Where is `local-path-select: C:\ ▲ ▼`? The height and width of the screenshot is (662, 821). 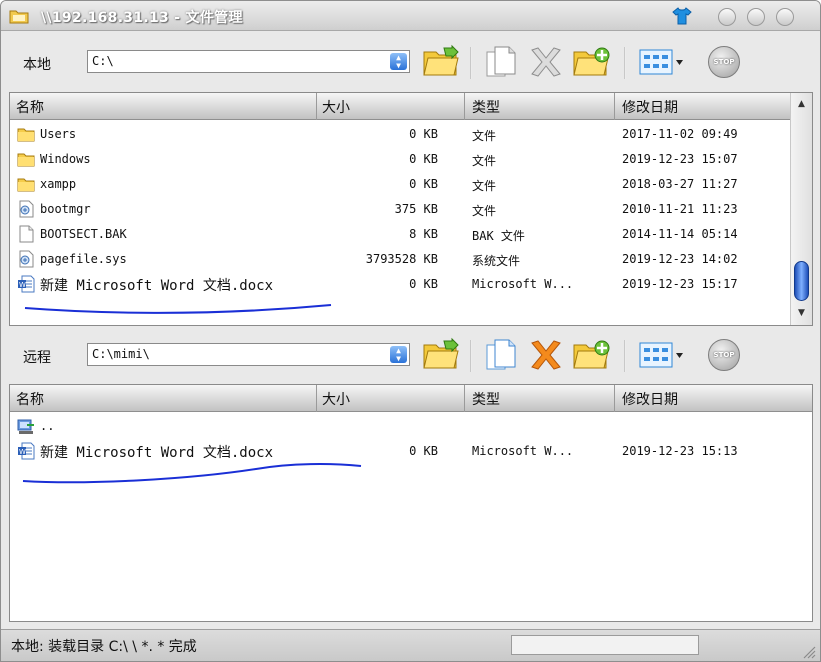 local-path-select: C:\ ▲ ▼ is located at coordinates (248, 61).